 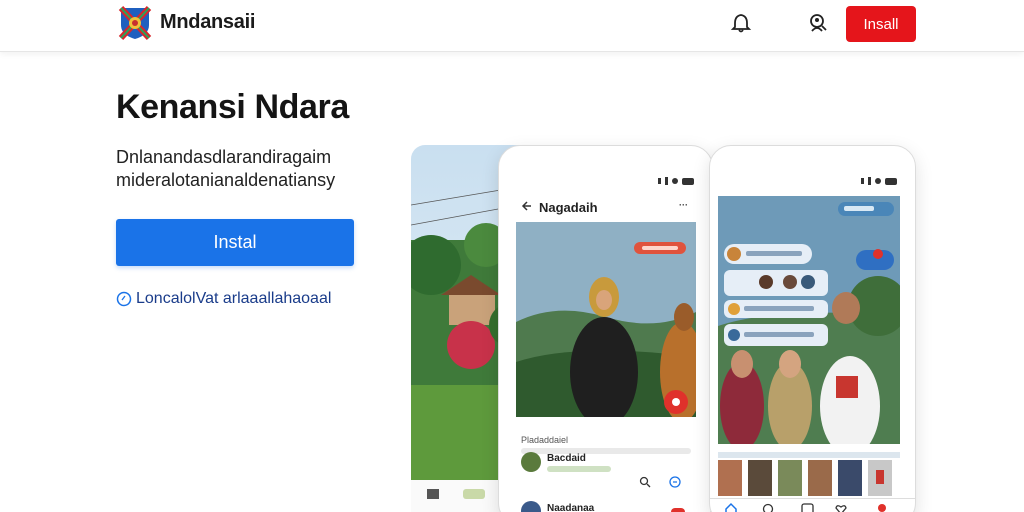 What do you see at coordinates (809, 320) in the screenshot?
I see `group-video-photo` at bounding box center [809, 320].